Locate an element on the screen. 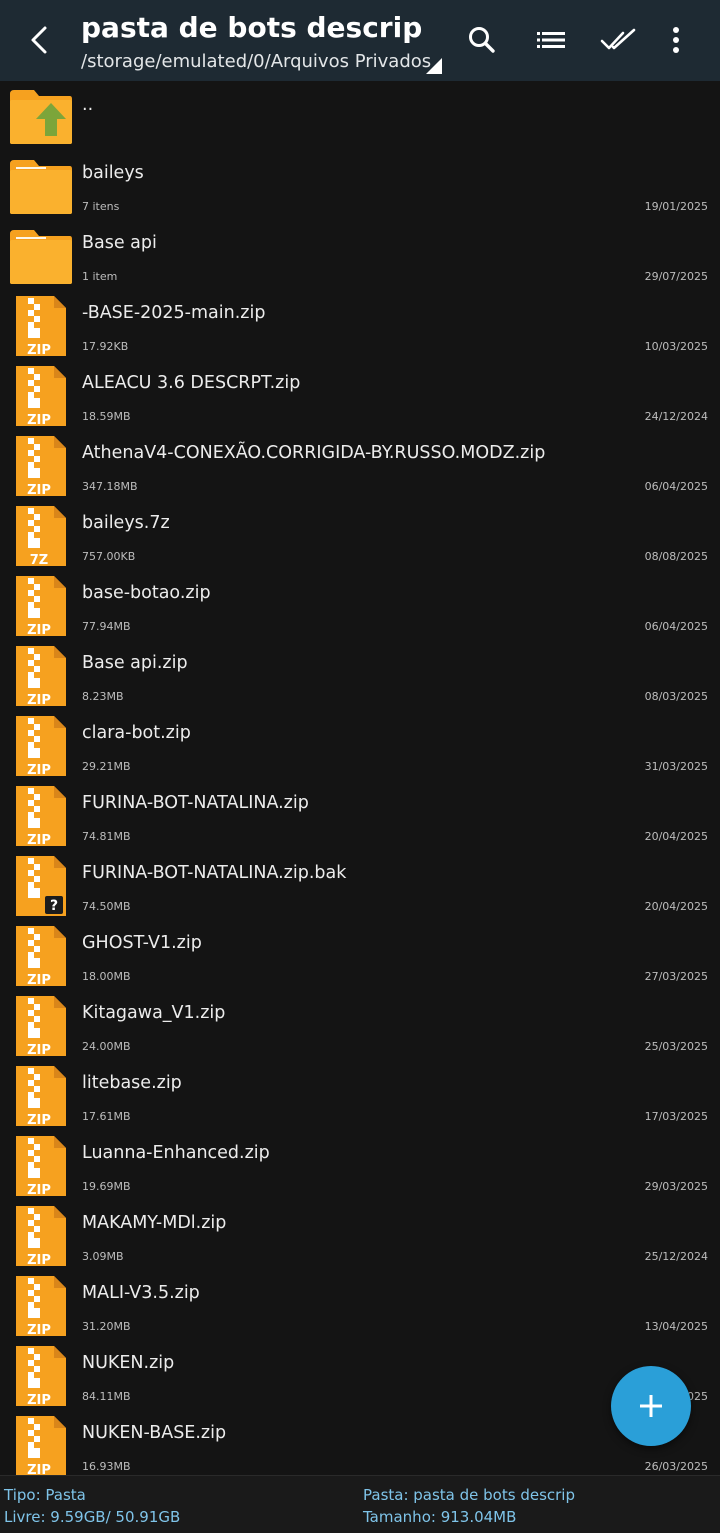  item-name: FURINA-BOT-NATALINA.zip is located at coordinates (195, 803).